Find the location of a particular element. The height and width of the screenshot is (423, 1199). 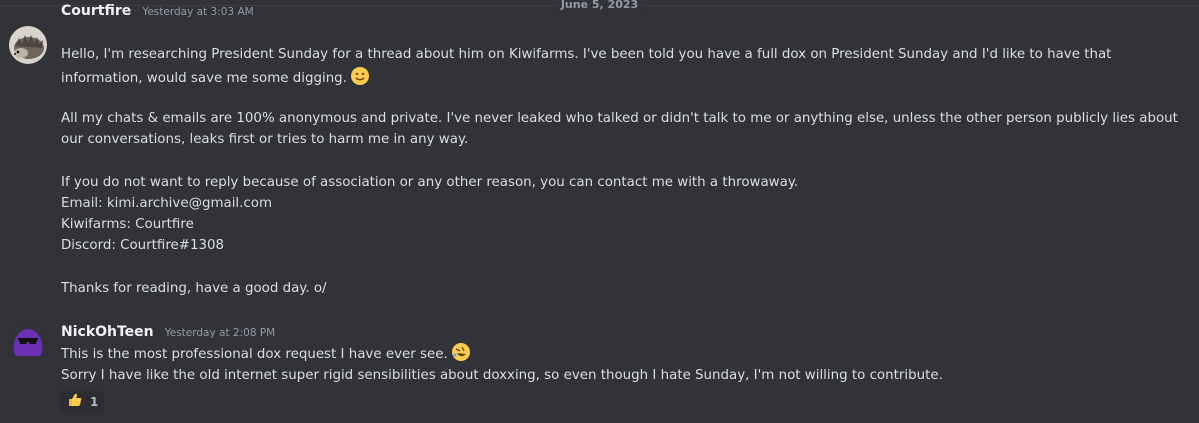

purple-blob-sunglasses-avatar-icon is located at coordinates (28, 341).